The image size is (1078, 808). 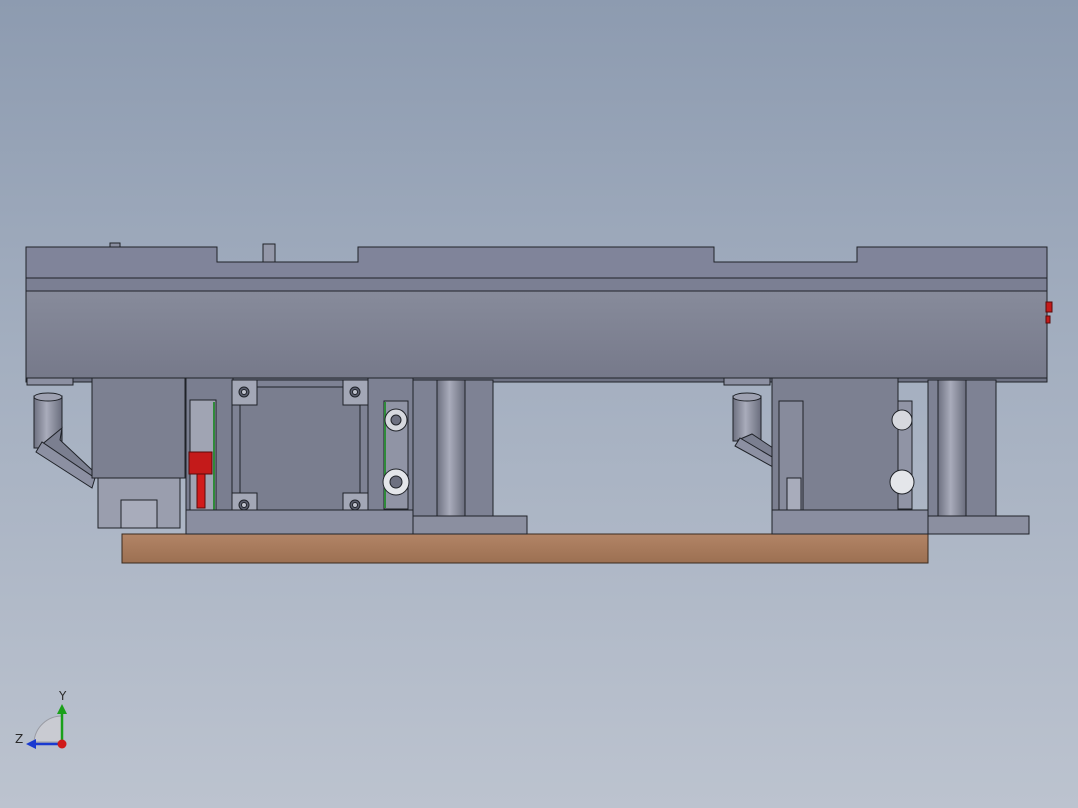 I want to click on red-sensor, so click(x=200, y=463).